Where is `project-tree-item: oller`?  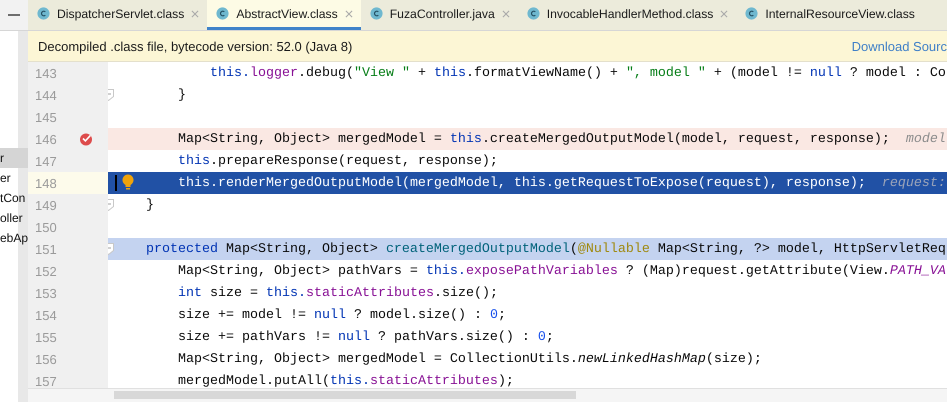 project-tree-item: oller is located at coordinates (11, 218).